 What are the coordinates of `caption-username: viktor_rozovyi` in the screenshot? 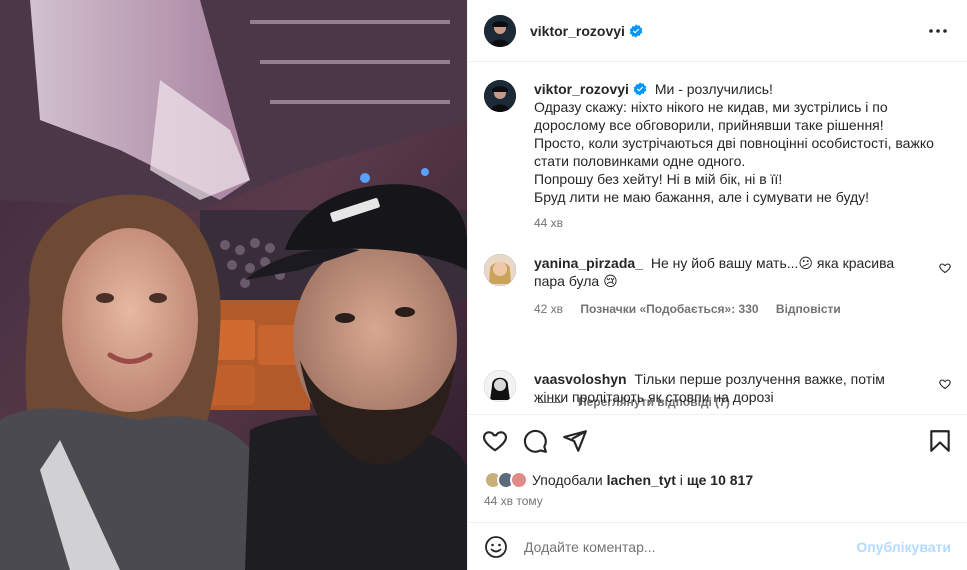 It's located at (581, 89).